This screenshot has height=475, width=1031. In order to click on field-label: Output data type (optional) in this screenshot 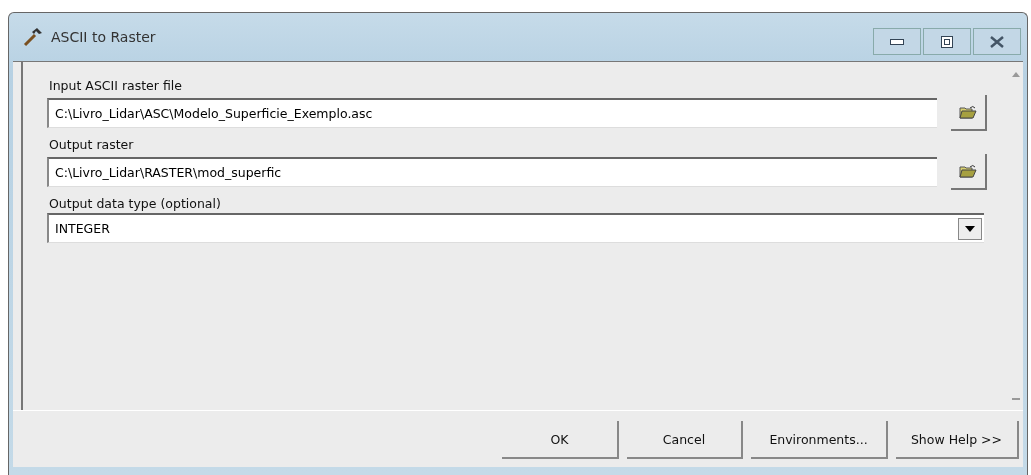, I will do `click(134, 204)`.